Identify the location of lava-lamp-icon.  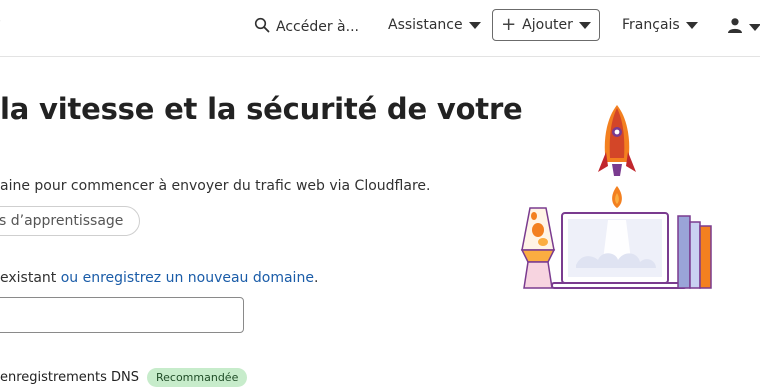
(538, 248).